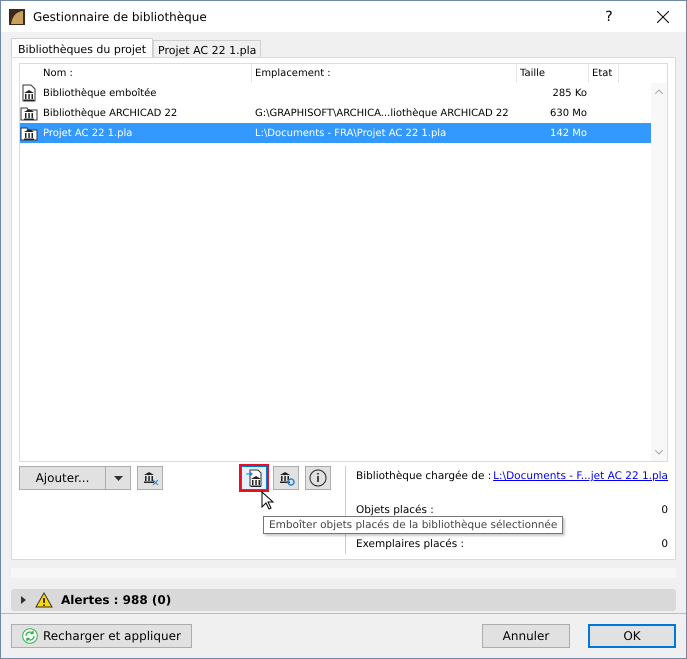 This screenshot has height=659, width=687. I want to click on column-header: Emplacement :, so click(384, 73).